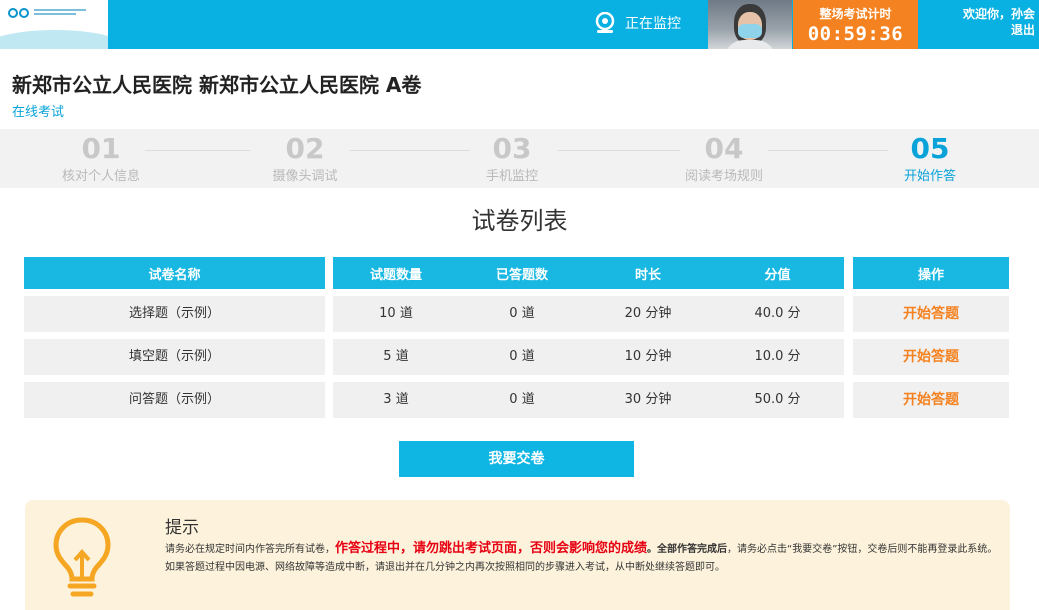 This screenshot has height=610, width=1039. What do you see at coordinates (217, 85) in the screenshot?
I see `page-title: 新郑市公立人民医院 新郑市公立人民医院 A卷` at bounding box center [217, 85].